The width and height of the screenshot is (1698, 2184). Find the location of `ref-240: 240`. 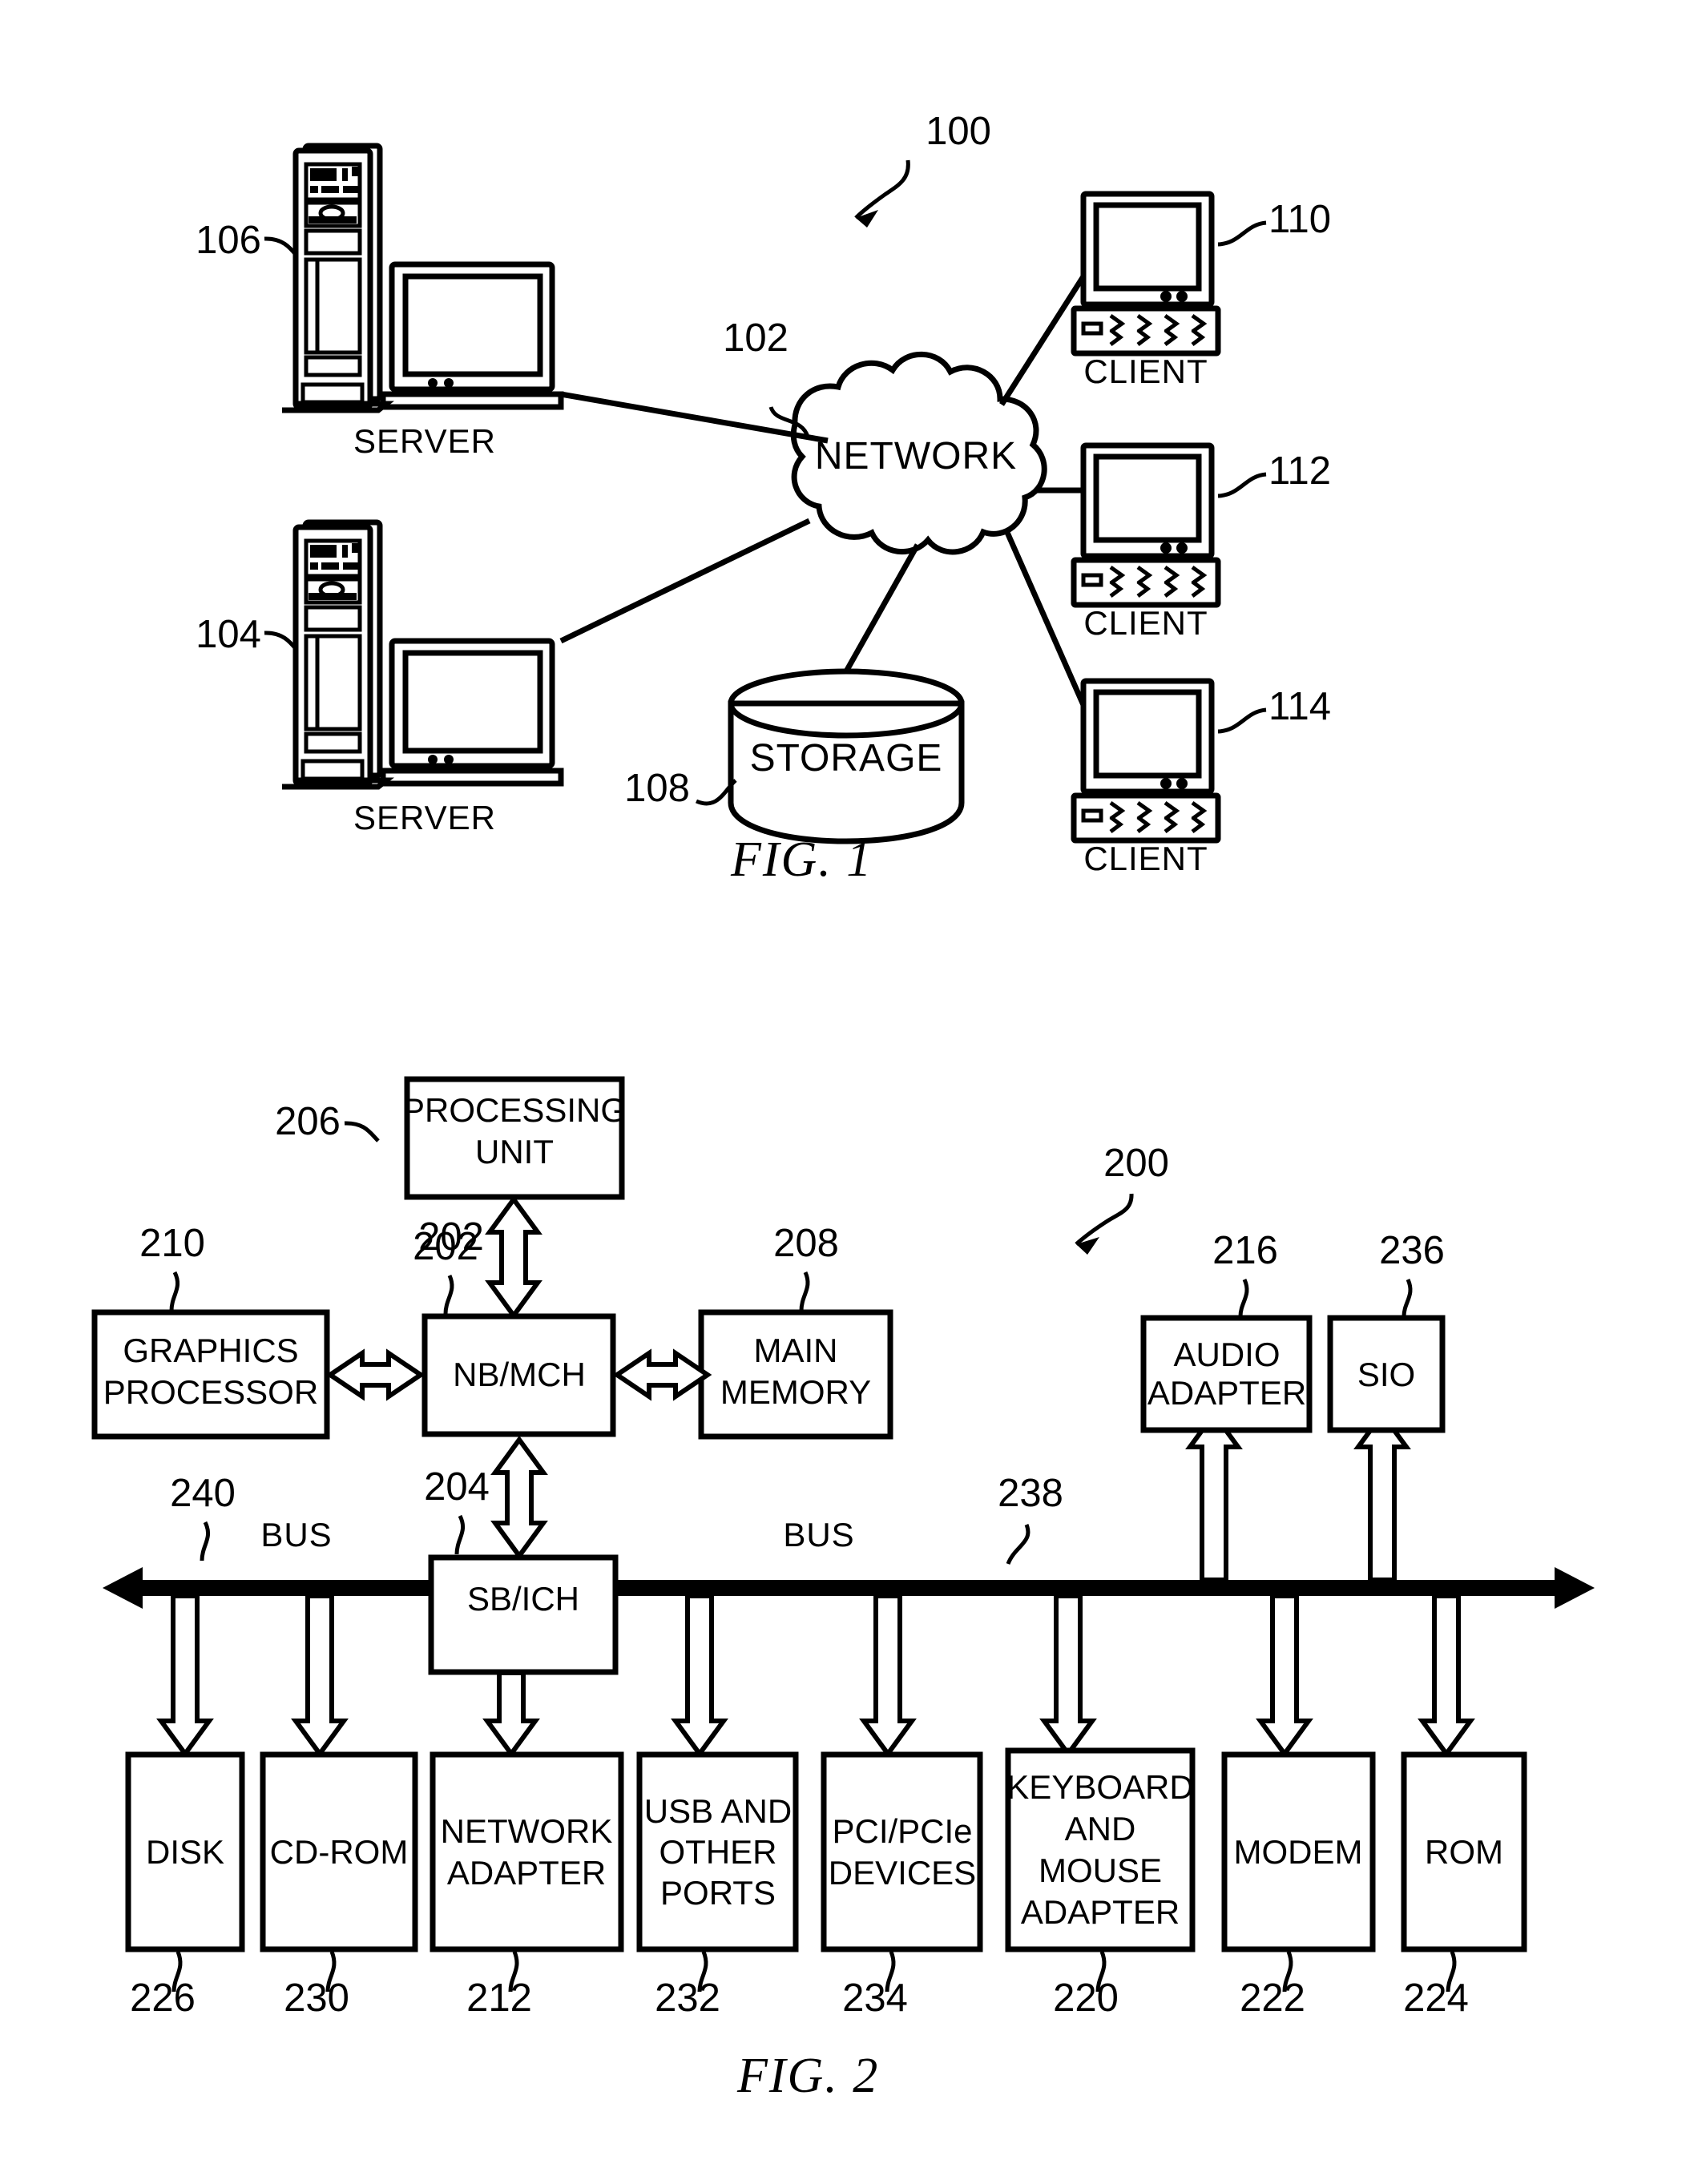

ref-240: 240 is located at coordinates (203, 1493).